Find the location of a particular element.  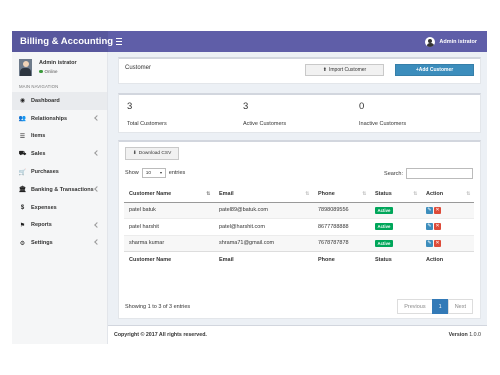

column-label: Email is located at coordinates (226, 193).